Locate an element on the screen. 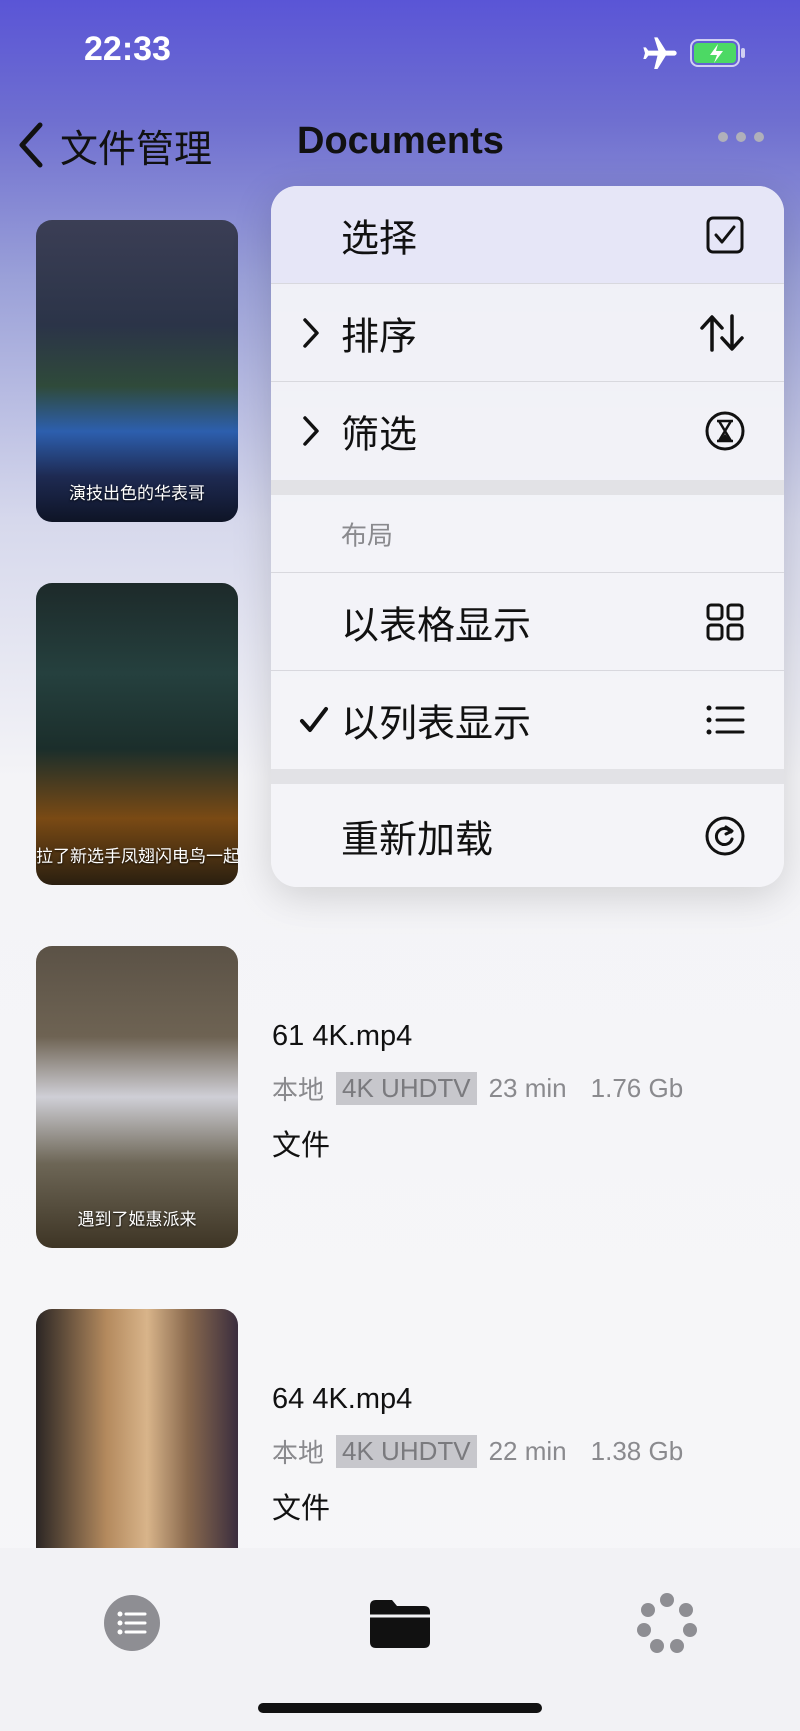 Image resolution: width=800 pixels, height=1731 pixels. checkbox-icon is located at coordinates (725, 234).